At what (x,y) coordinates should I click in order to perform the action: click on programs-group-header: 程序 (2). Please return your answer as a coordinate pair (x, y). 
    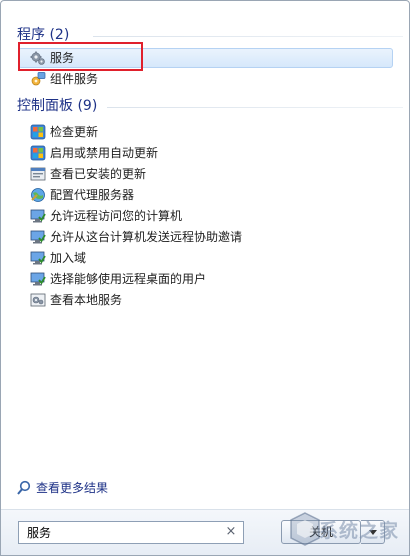
    Looking at the image, I should click on (210, 35).